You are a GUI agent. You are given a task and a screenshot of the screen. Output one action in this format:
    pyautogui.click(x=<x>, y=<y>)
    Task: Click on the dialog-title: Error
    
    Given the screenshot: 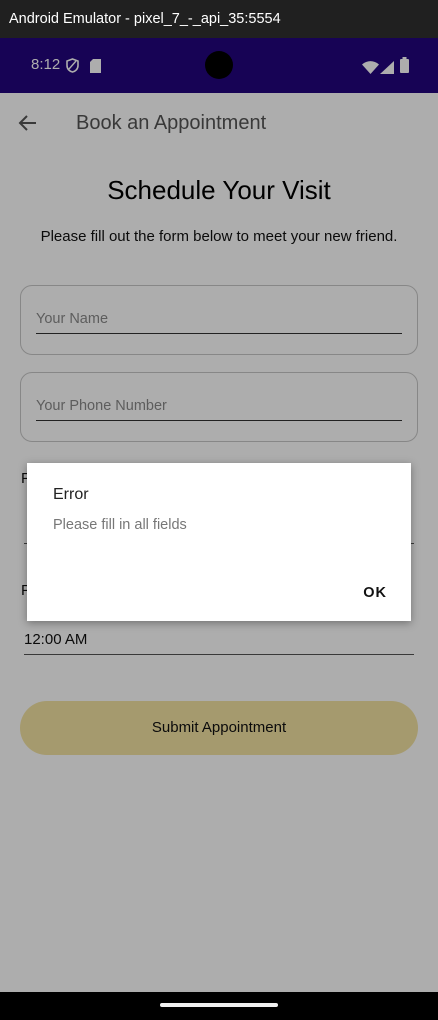 What is the action you would take?
    pyautogui.click(x=71, y=494)
    